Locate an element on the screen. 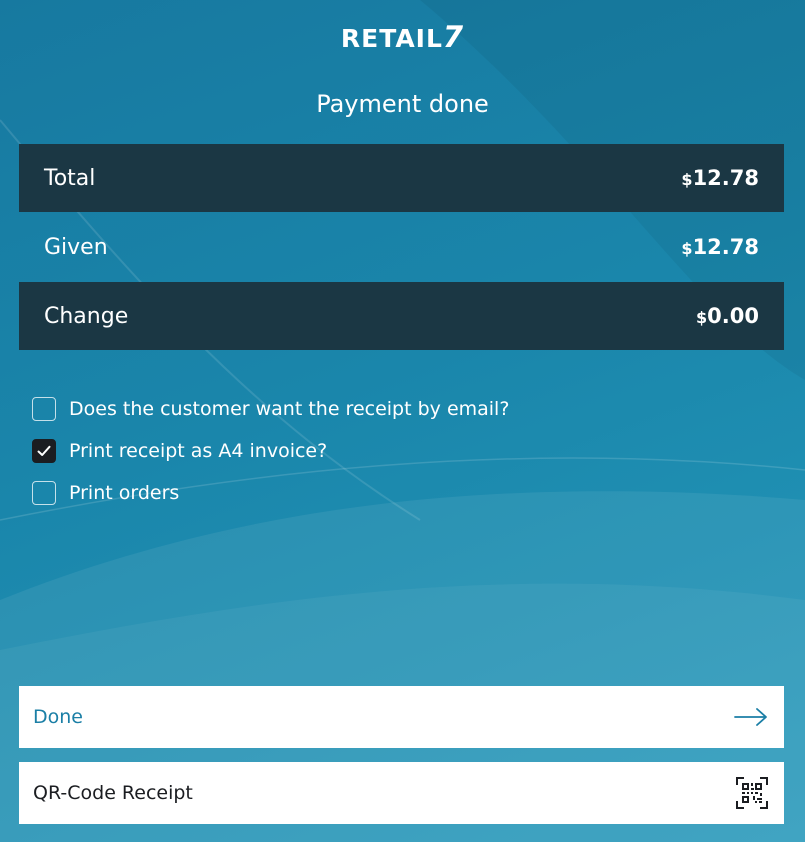  logo-mark: 7 is located at coordinates (453, 37).